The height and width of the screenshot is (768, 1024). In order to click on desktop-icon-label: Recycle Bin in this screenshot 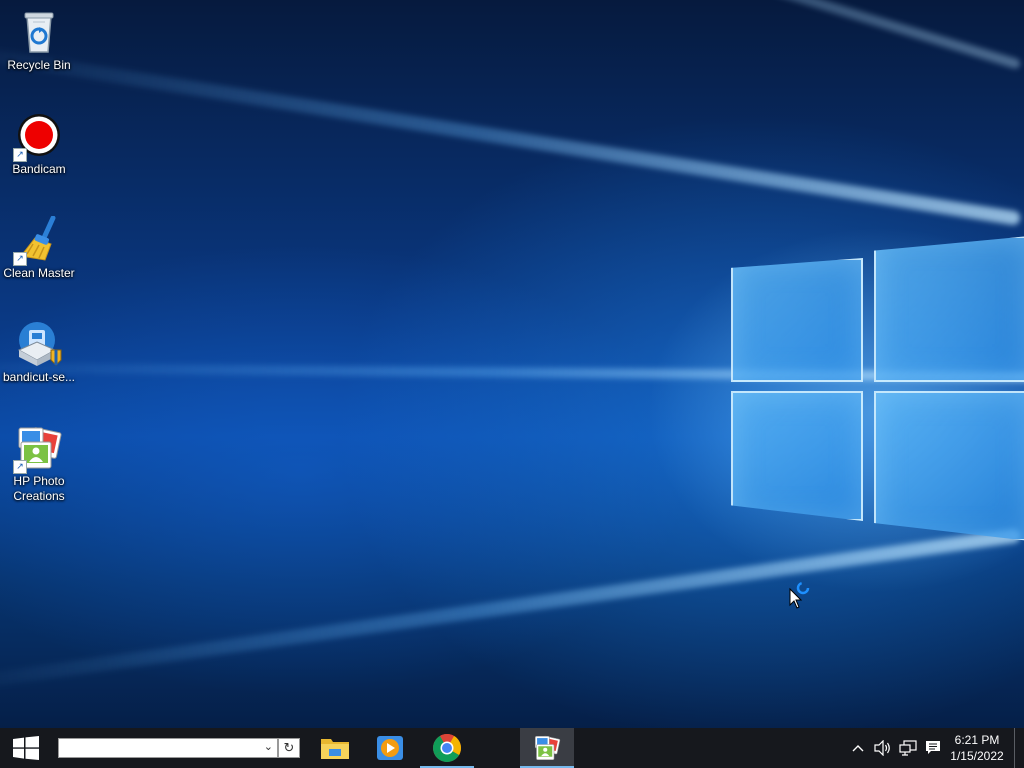, I will do `click(39, 65)`.